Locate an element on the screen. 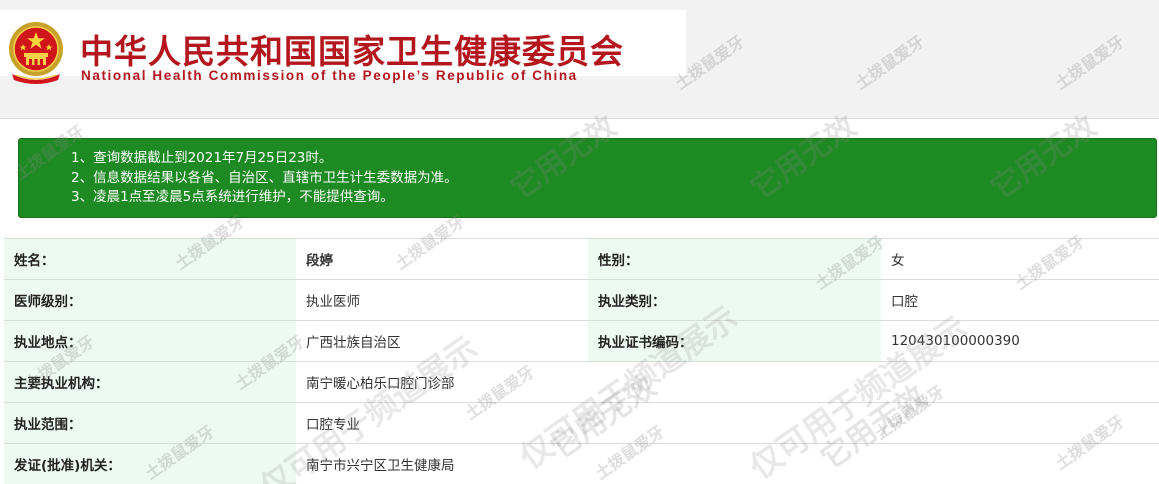 This screenshot has width=1159, height=484. table-row: 主要执业机构： 南宁暖心柏乐口腔门诊部 is located at coordinates (581, 382).